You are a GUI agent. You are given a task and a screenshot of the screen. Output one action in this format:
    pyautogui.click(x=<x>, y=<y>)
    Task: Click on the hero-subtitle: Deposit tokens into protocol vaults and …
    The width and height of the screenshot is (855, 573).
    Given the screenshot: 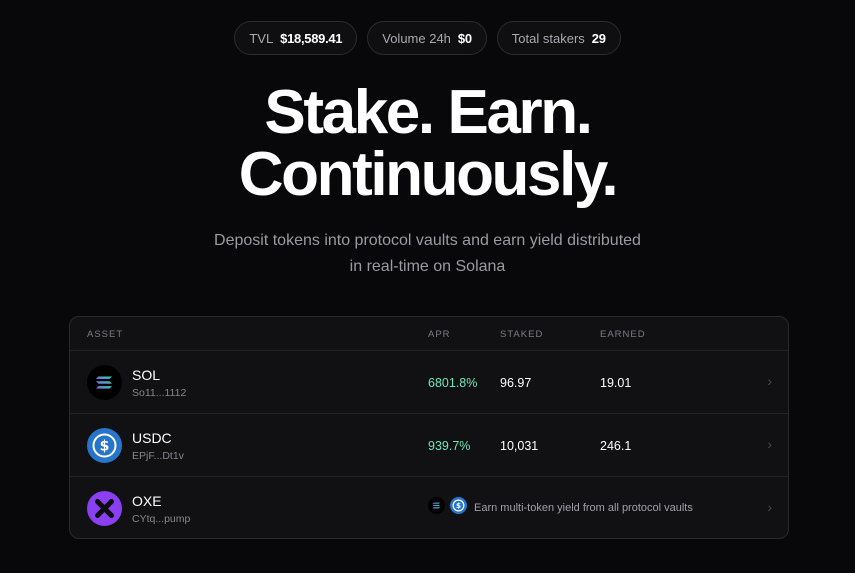 What is the action you would take?
    pyautogui.click(x=427, y=254)
    